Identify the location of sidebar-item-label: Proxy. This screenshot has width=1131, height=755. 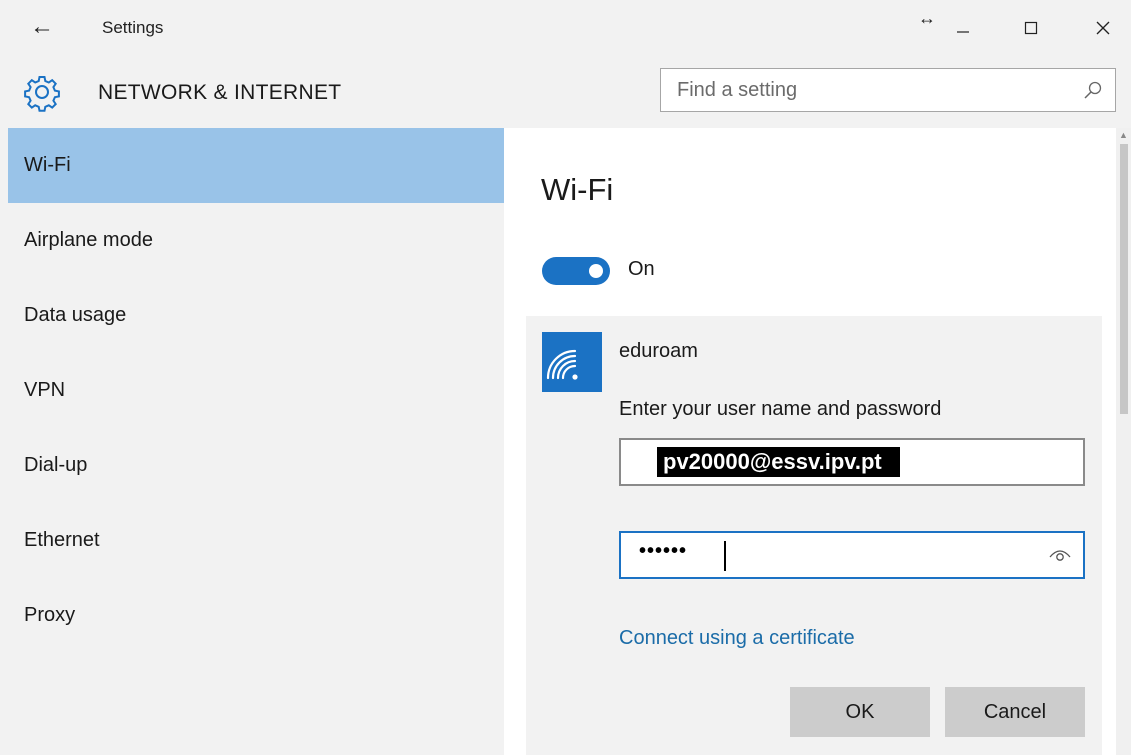
(50, 615).